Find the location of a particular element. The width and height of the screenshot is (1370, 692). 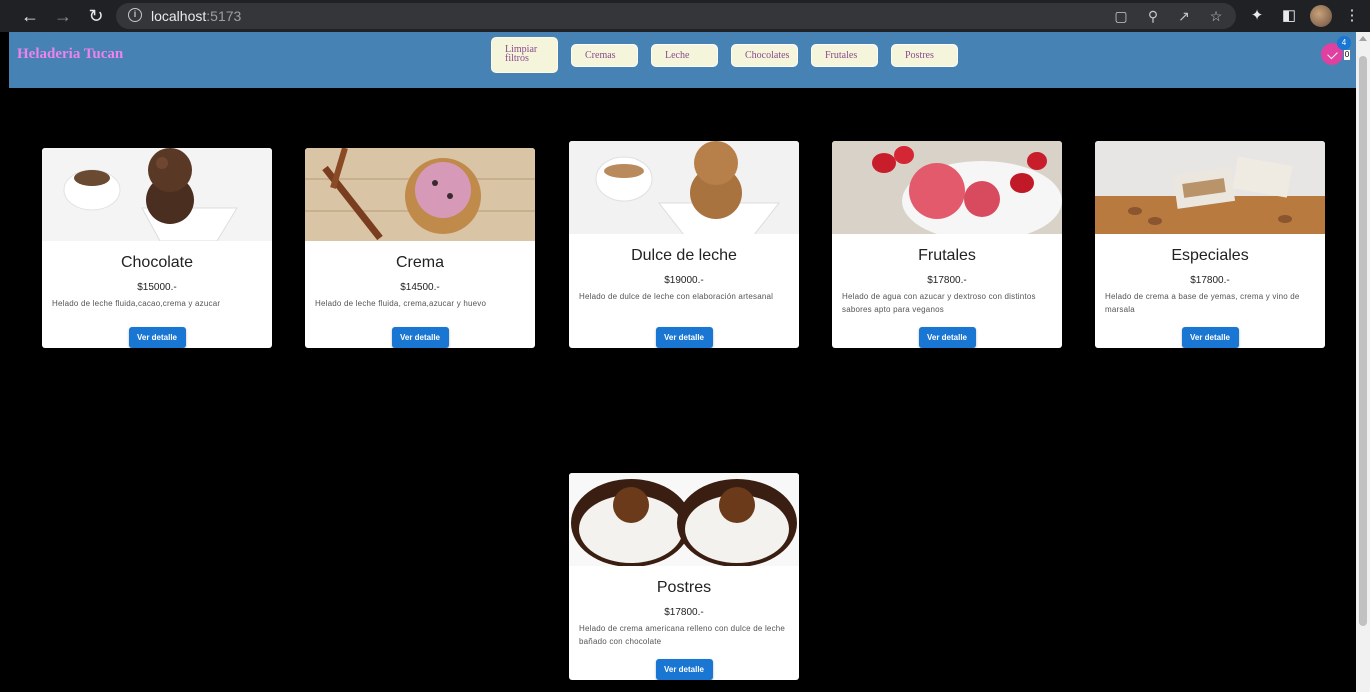

back-arrow-icon: ← is located at coordinates (30, 16).